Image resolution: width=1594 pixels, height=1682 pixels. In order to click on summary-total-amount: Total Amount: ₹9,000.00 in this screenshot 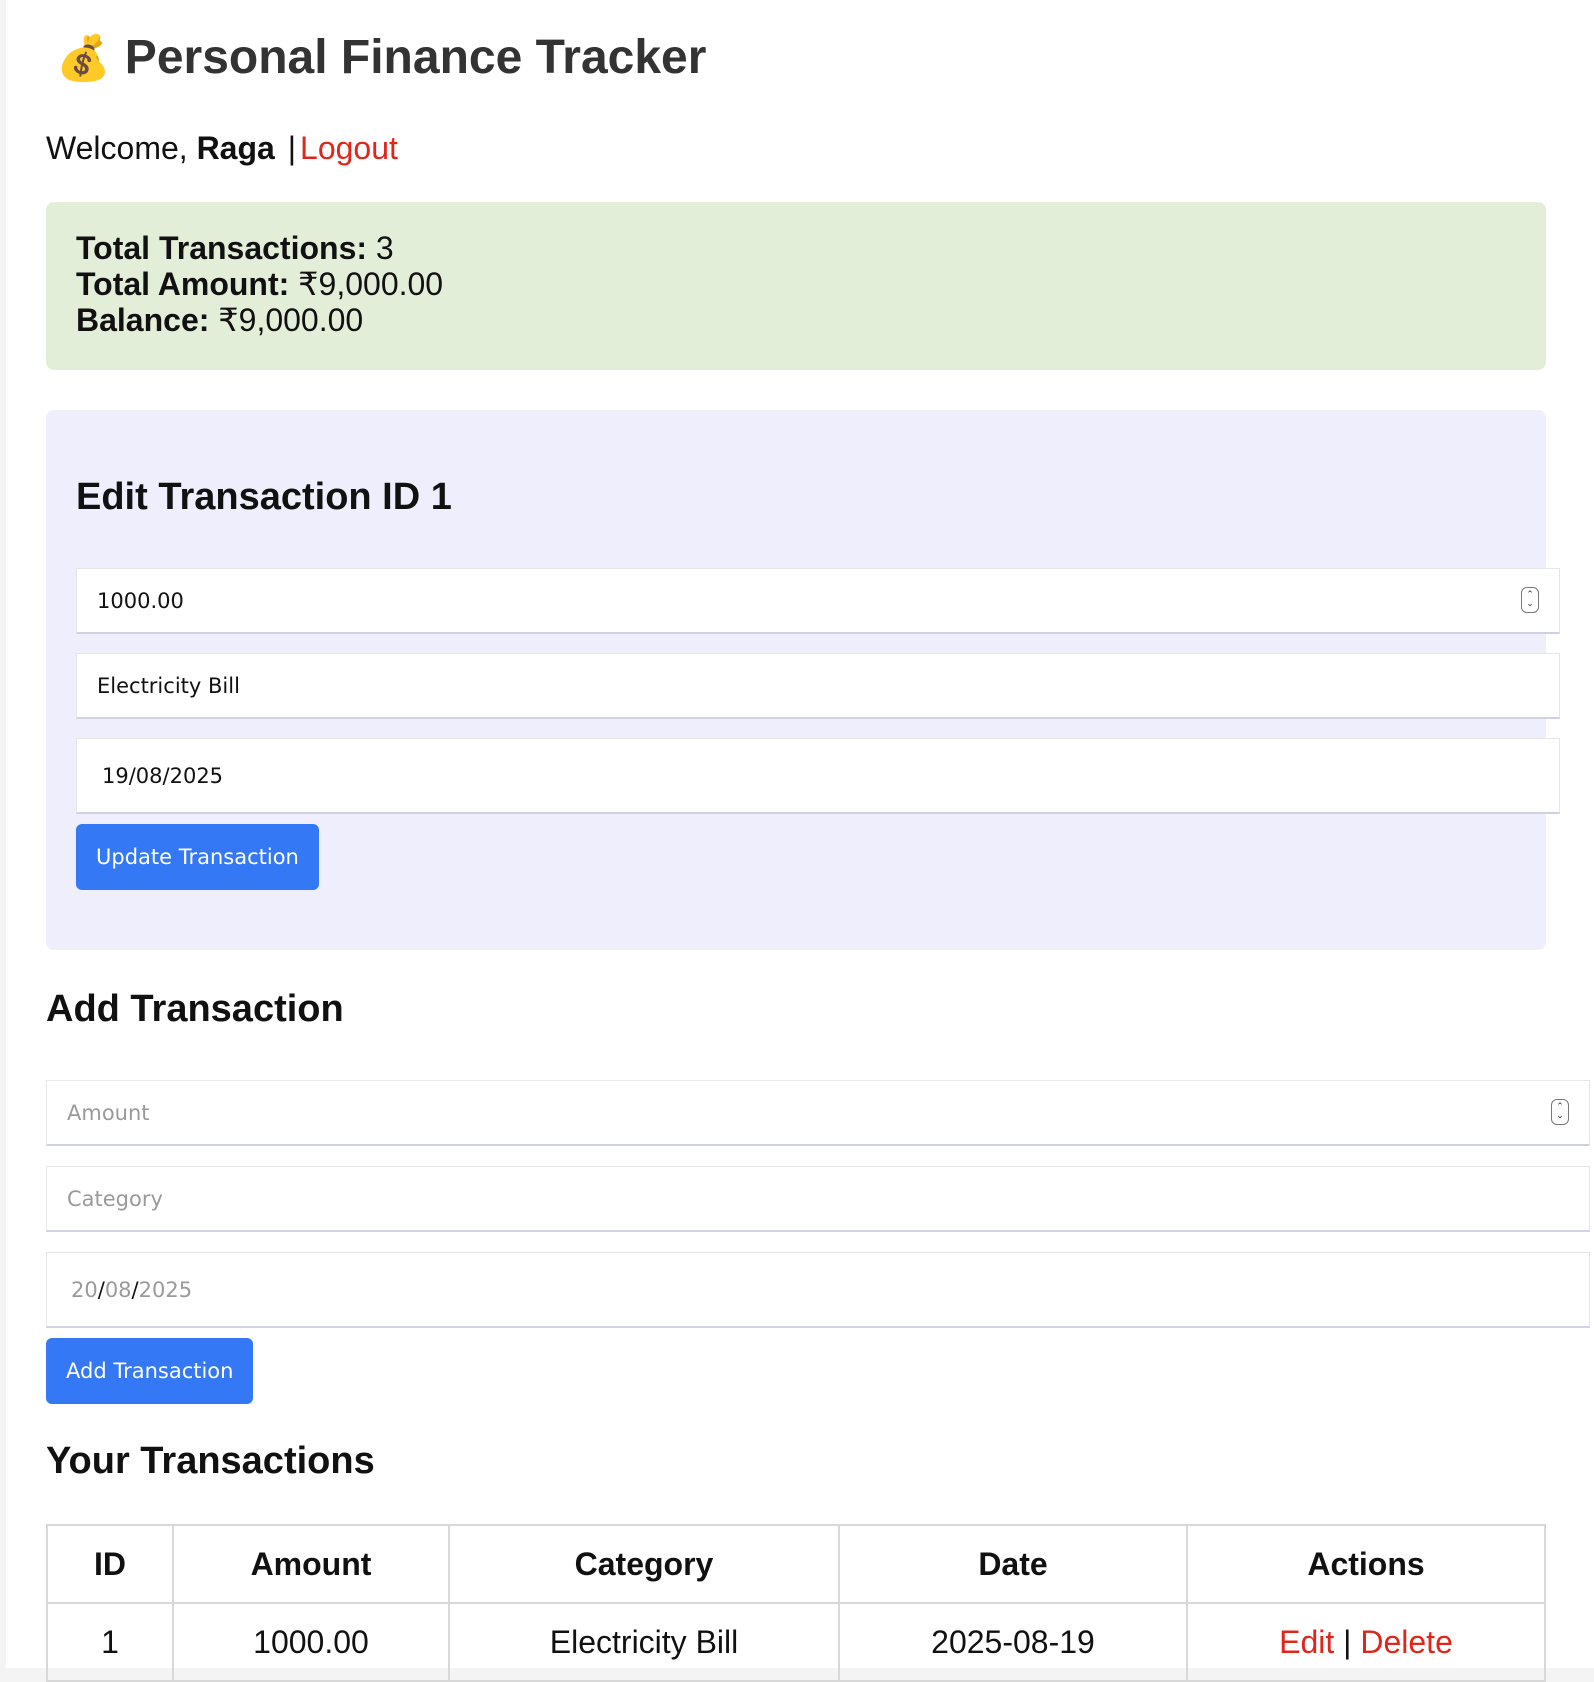, I will do `click(796, 284)`.